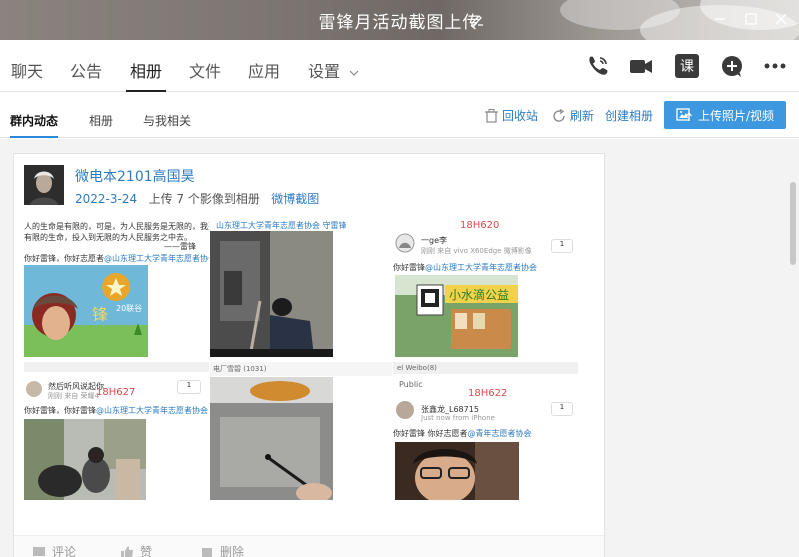  I want to click on photo-3-avatar, so click(405, 243).